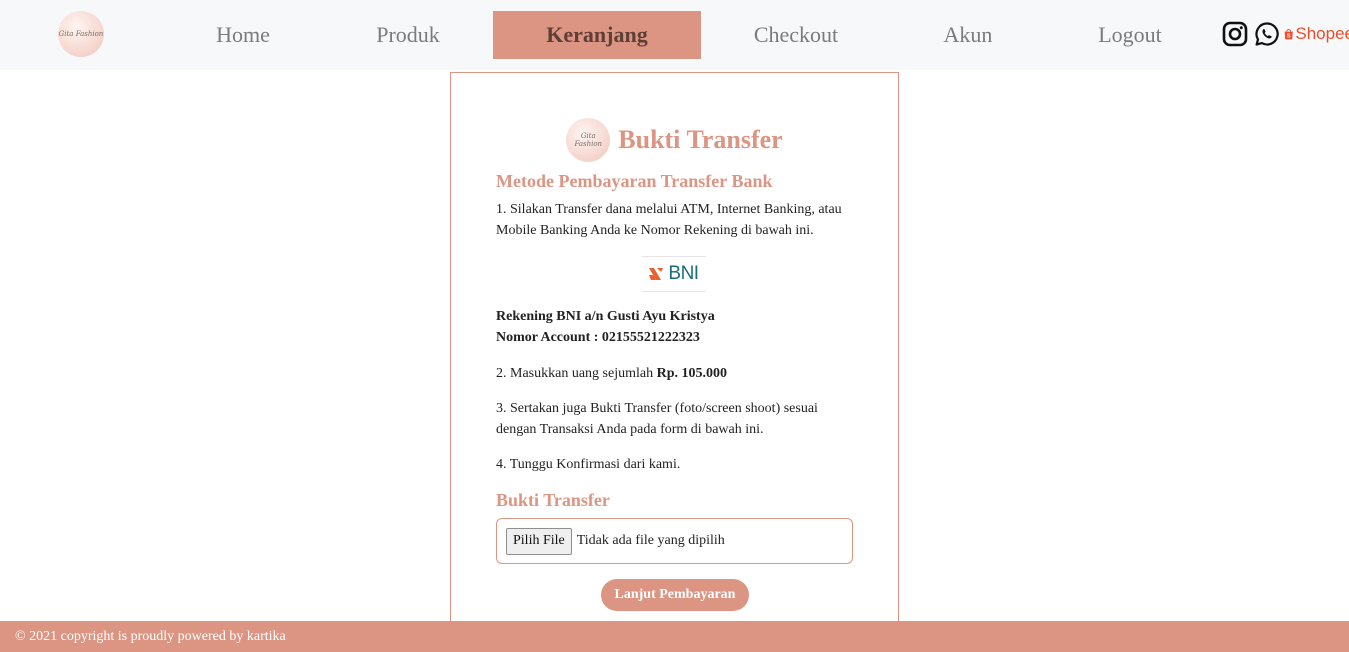 This screenshot has height=652, width=1349. What do you see at coordinates (968, 35) in the screenshot?
I see `nav-akun: Akun` at bounding box center [968, 35].